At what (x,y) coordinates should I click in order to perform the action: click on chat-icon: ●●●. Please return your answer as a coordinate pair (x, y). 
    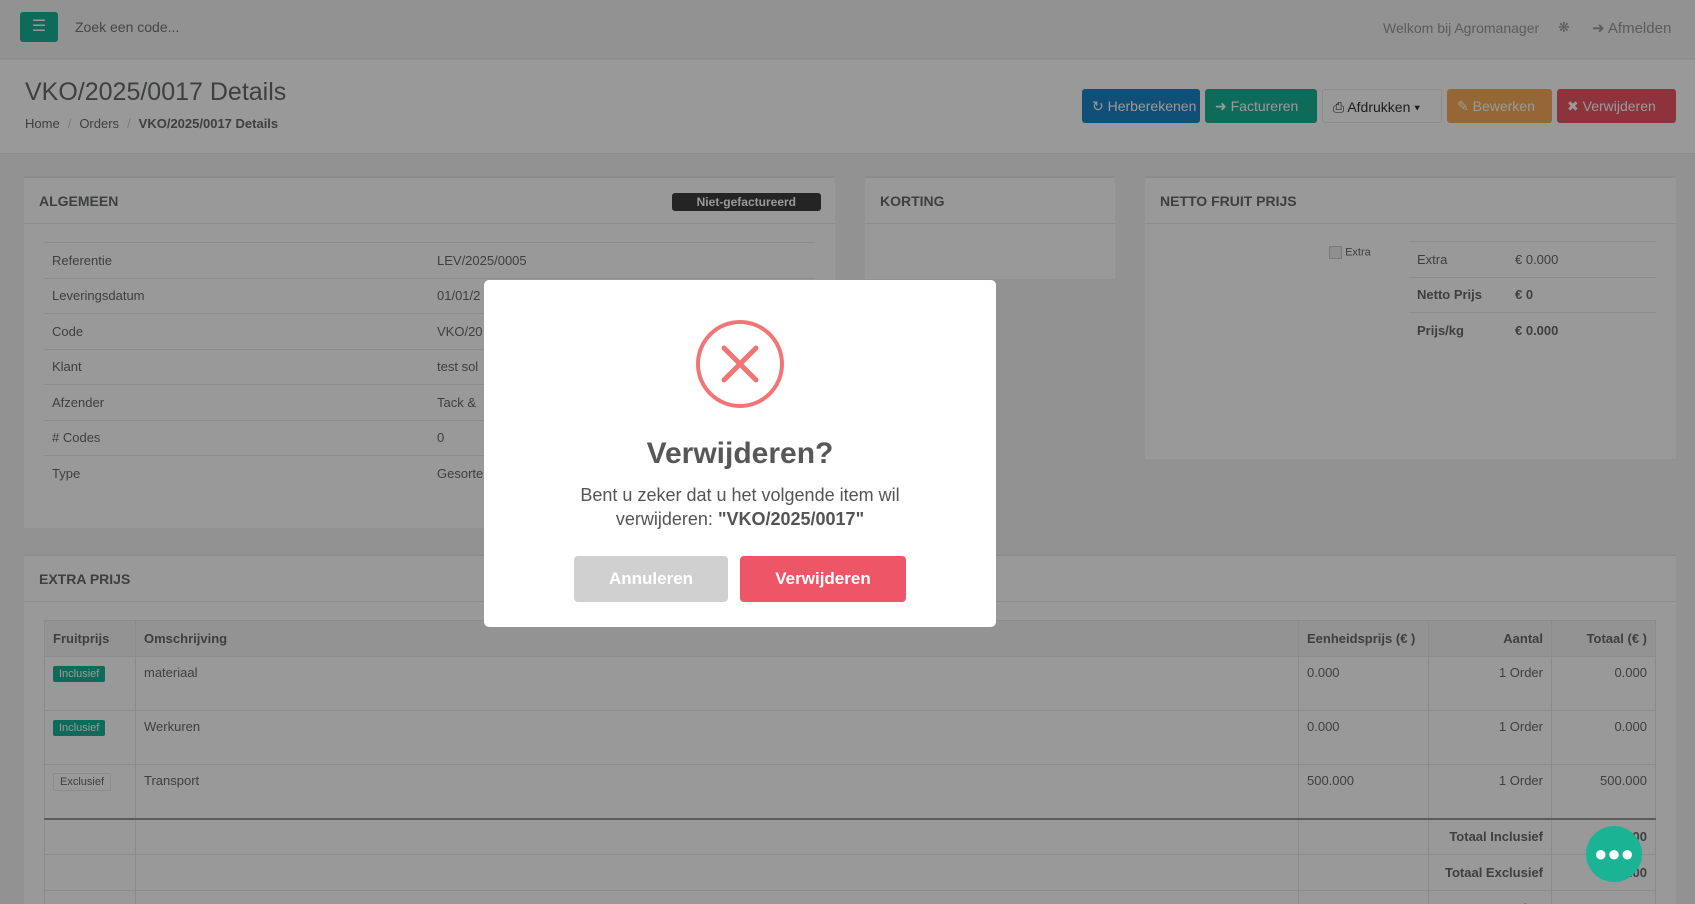
    Looking at the image, I should click on (1614, 853).